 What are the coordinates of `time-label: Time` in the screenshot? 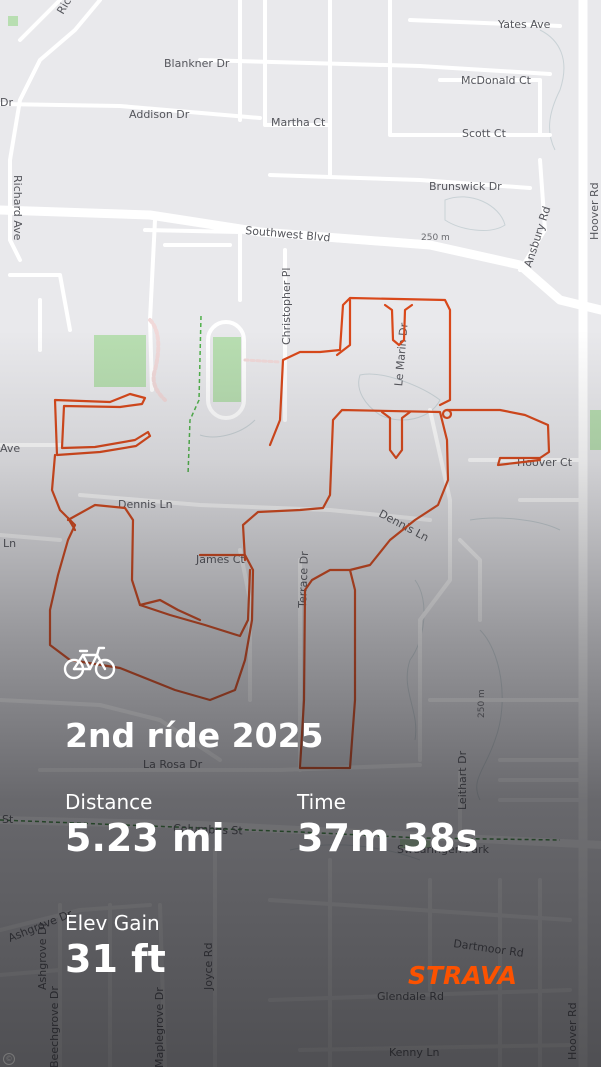 It's located at (321, 802).